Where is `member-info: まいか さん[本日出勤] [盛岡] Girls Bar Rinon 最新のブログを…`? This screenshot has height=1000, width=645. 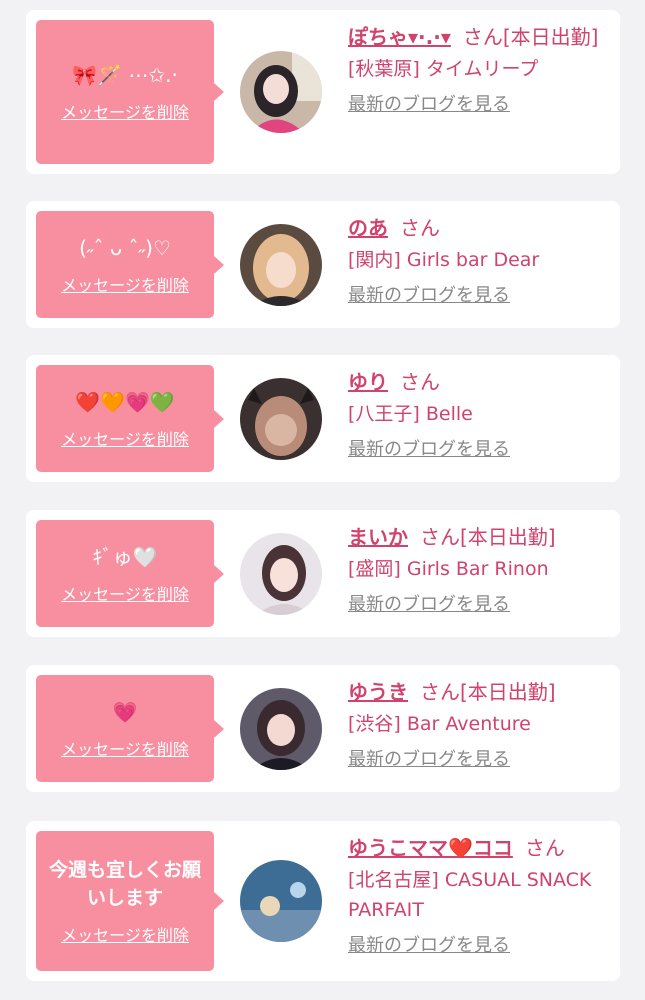 member-info: まいか さん[本日出勤] [盛岡] Girls Bar Rinon 最新のブログを… is located at coordinates (475, 569).